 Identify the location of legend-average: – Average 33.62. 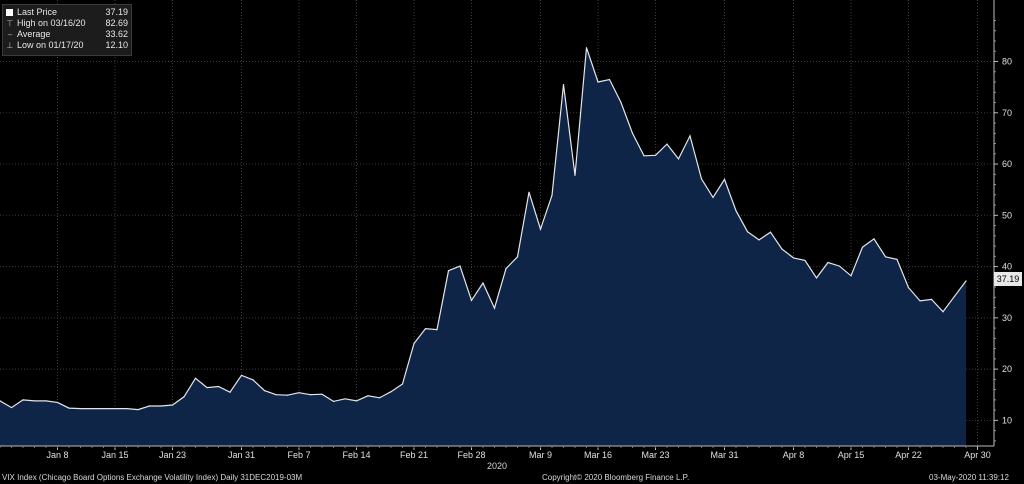
(67, 34).